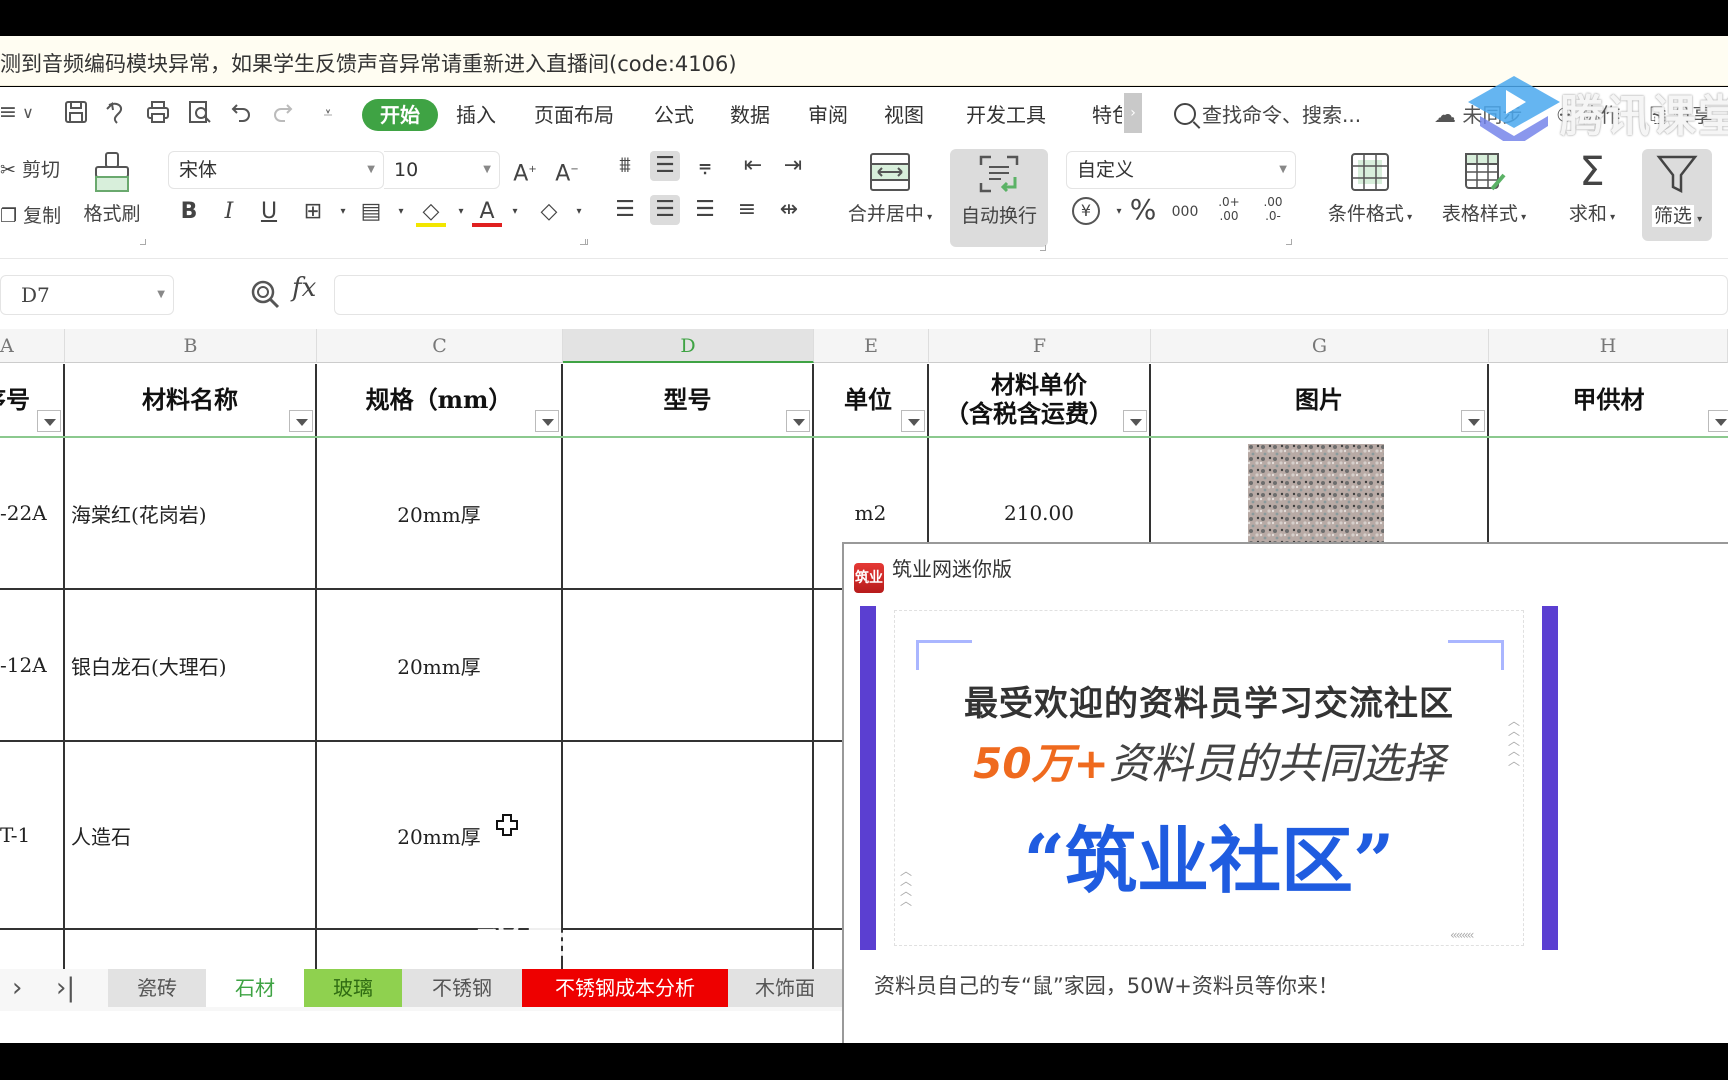  What do you see at coordinates (65, 988) in the screenshot?
I see `last-sheet-button: ›|` at bounding box center [65, 988].